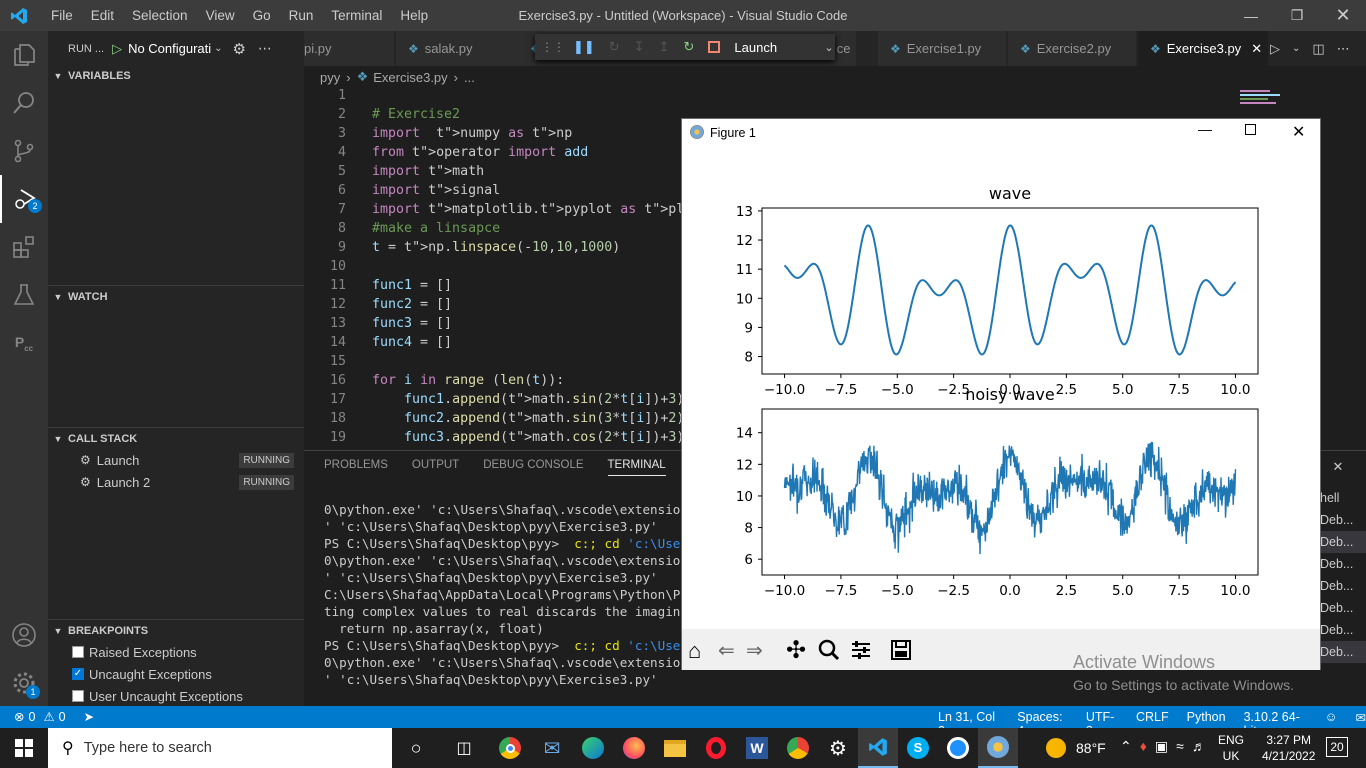  I want to click on code-line: func1 = [], so click(412, 285).